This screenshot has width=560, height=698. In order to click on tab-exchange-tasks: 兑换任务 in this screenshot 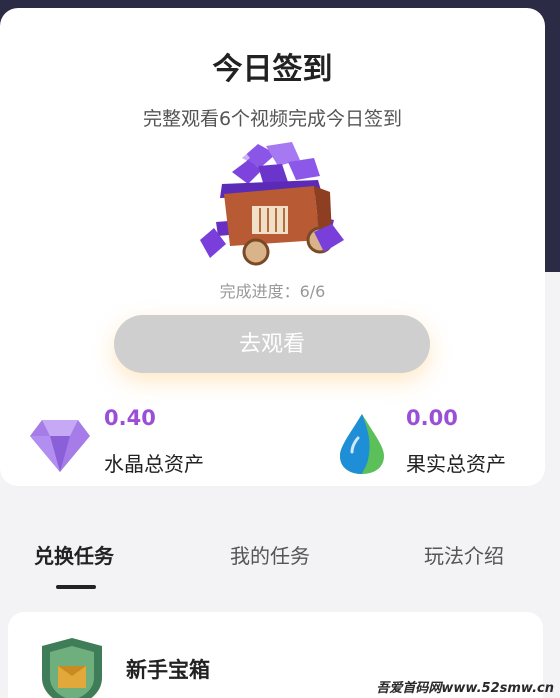, I will do `click(74, 554)`.